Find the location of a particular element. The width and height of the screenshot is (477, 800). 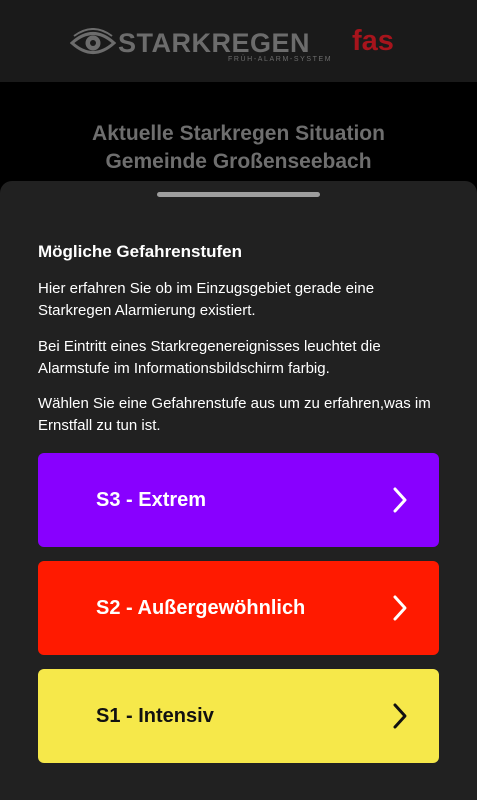

level-s2-button: S2 - Außergewöhnlich is located at coordinates (238, 608).